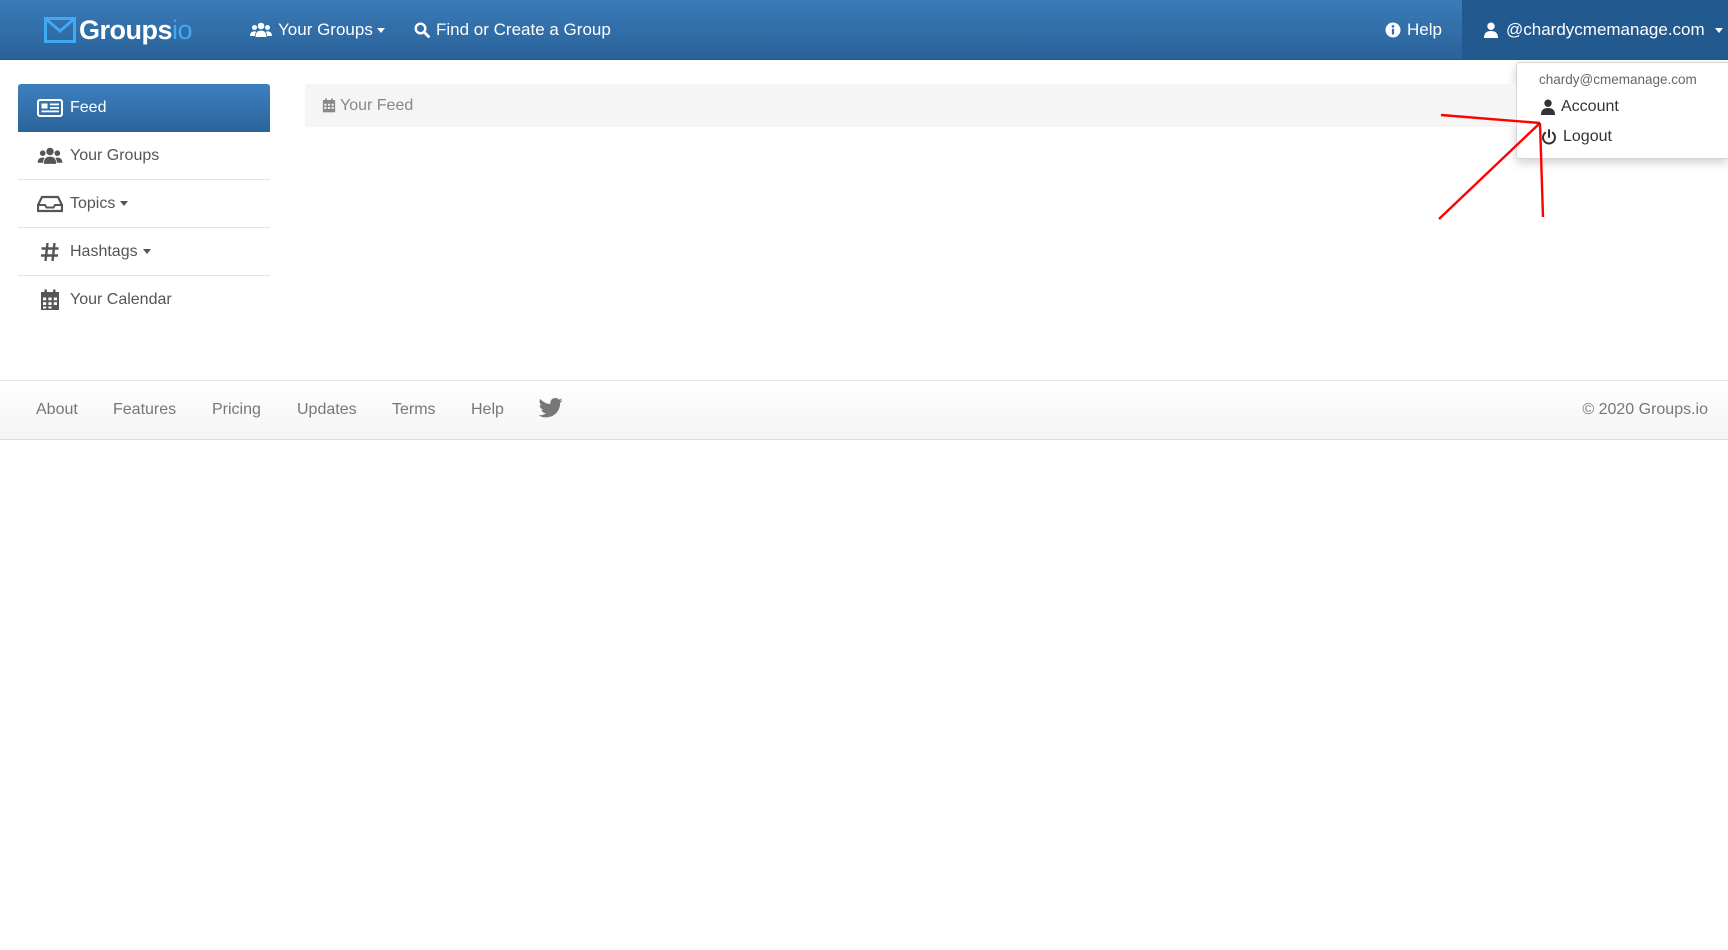 The height and width of the screenshot is (950, 1728). I want to click on sidebar-item-your-groups: Your Groups, so click(144, 156).